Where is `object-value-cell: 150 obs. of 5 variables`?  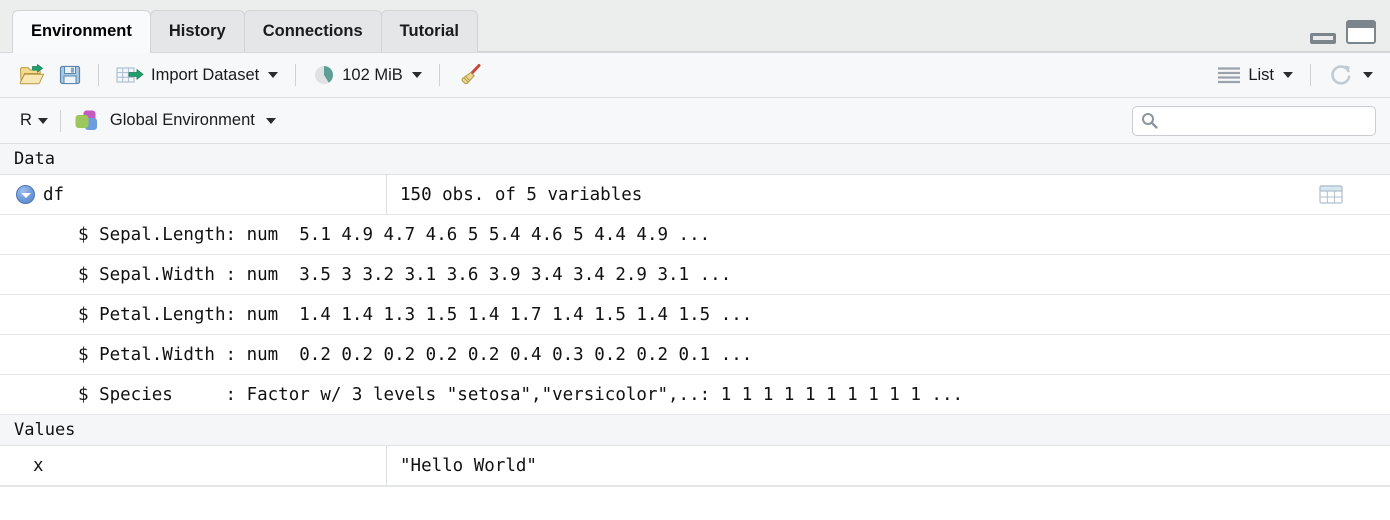 object-value-cell: 150 obs. of 5 variables is located at coordinates (888, 194).